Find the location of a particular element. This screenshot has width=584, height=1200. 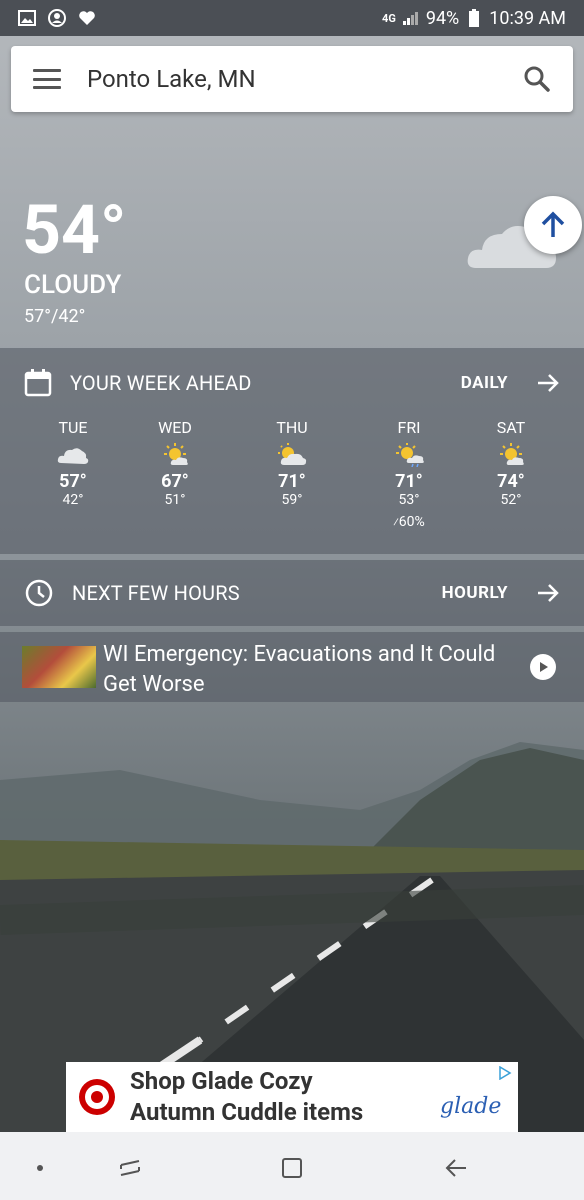

home-icon is located at coordinates (292, 1168).